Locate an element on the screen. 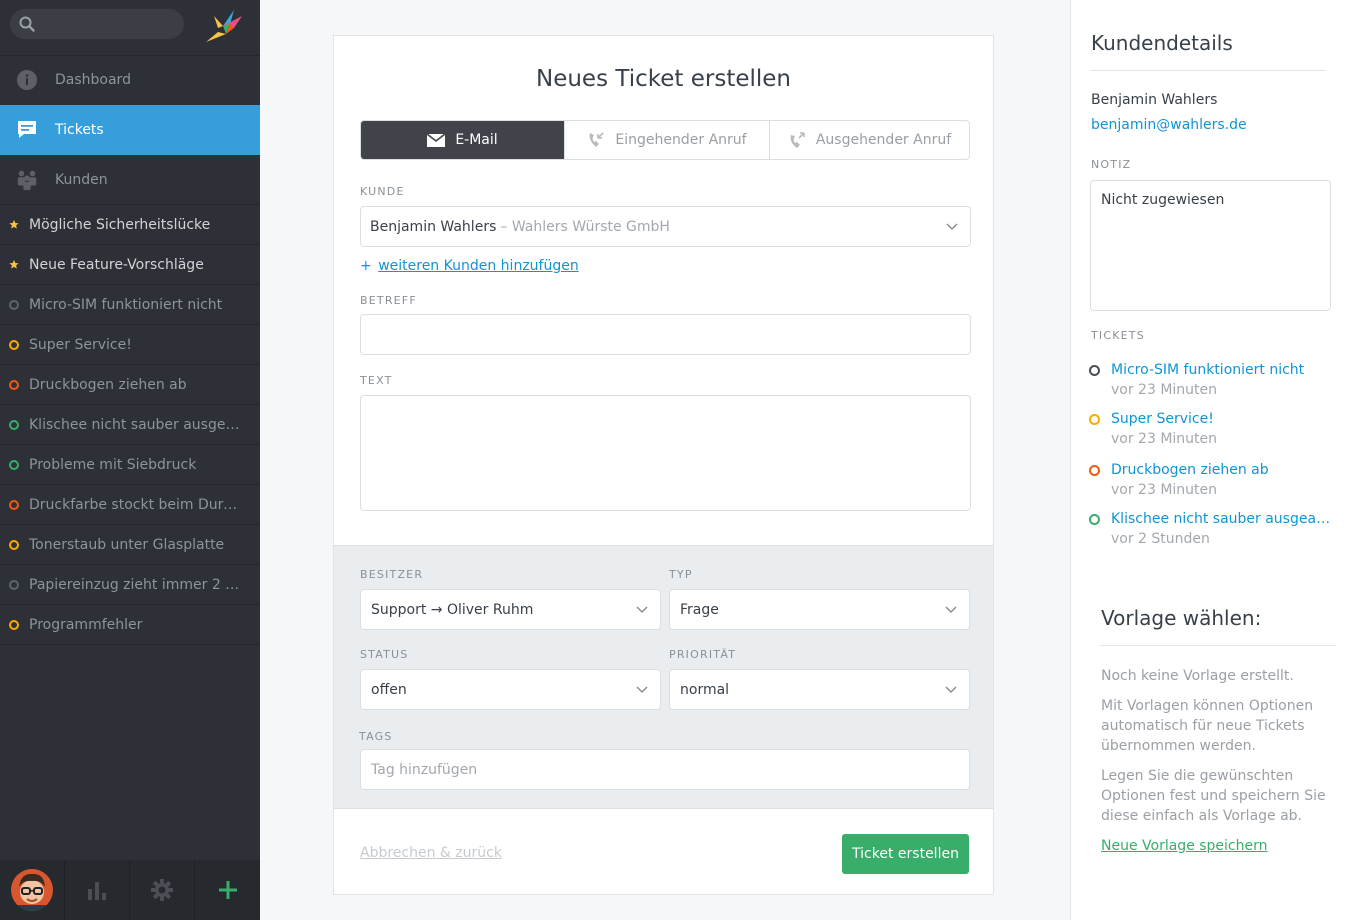 This screenshot has height=920, width=1350. sidebar-ticket-item: Programmfehler is located at coordinates (130, 625).